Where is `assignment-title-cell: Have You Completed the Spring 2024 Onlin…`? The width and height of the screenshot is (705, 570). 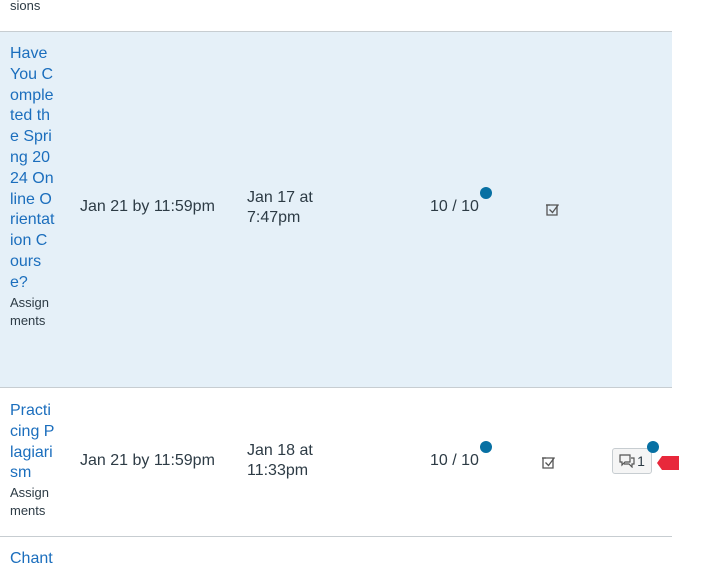 assignment-title-cell: Have You Completed the Spring 2024 Onlin… is located at coordinates (33, 187).